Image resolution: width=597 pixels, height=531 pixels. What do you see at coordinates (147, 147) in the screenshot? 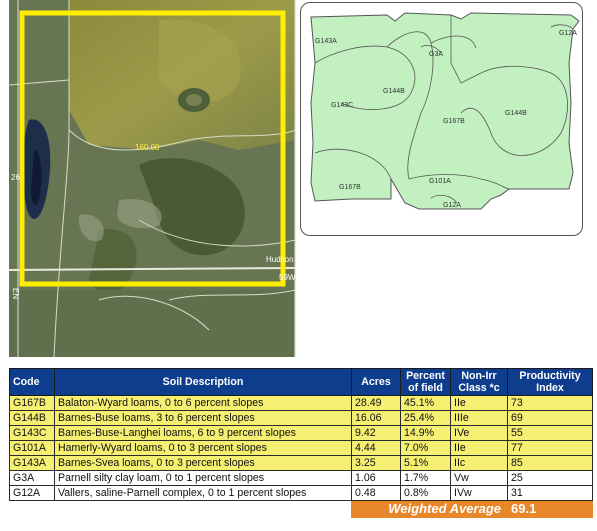
I see `field-area-label: 160.00` at bounding box center [147, 147].